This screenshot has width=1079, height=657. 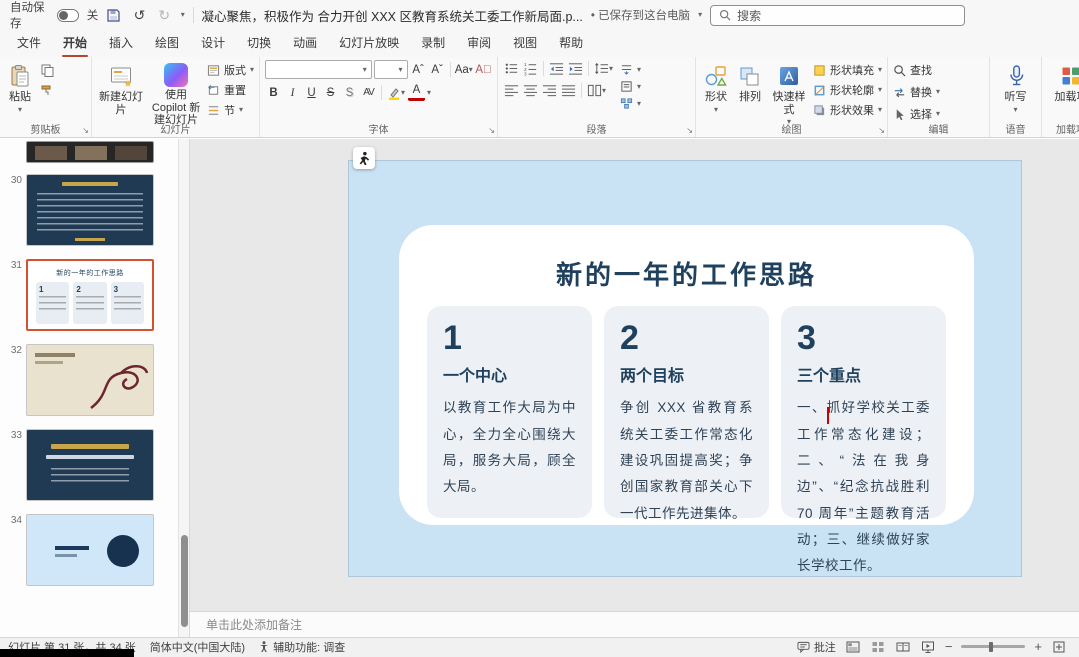 What do you see at coordinates (364, 158) in the screenshot?
I see `accessibility-person-icon` at bounding box center [364, 158].